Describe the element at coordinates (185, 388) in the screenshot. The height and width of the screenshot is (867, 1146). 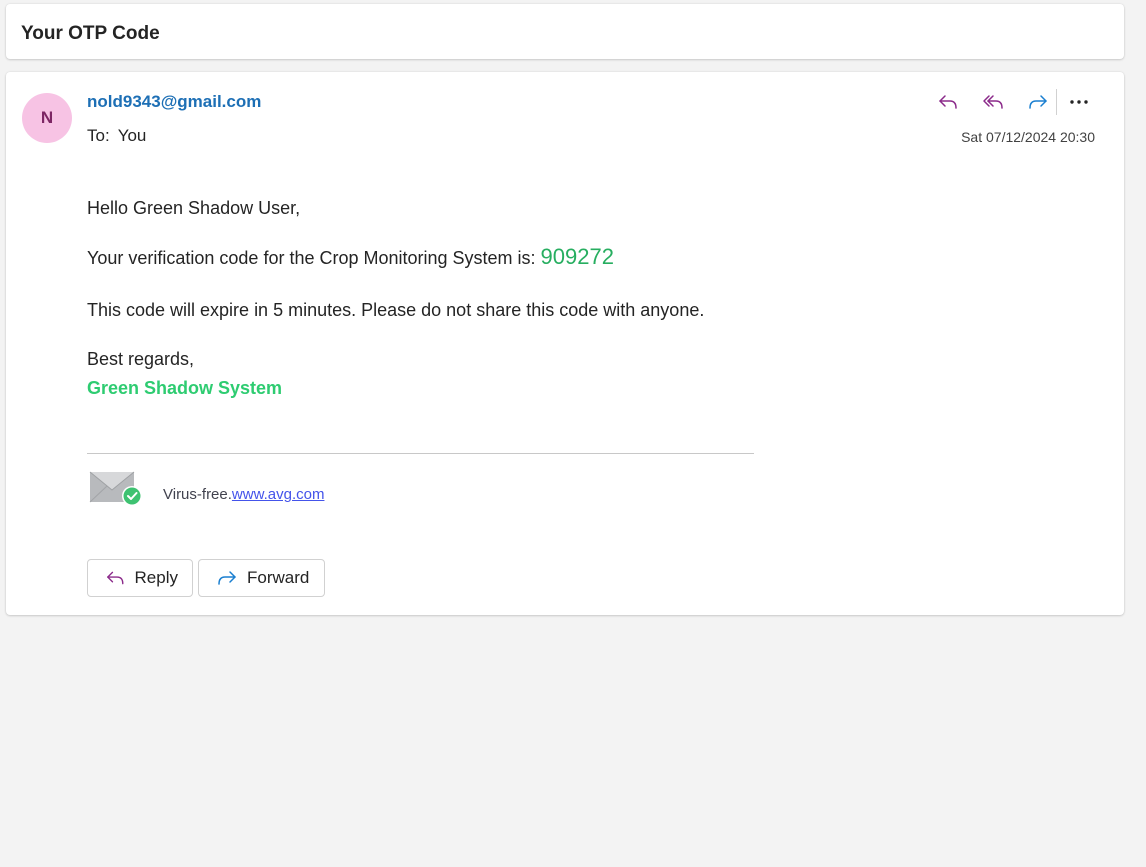
I see `signature: Green Shadow System` at that location.